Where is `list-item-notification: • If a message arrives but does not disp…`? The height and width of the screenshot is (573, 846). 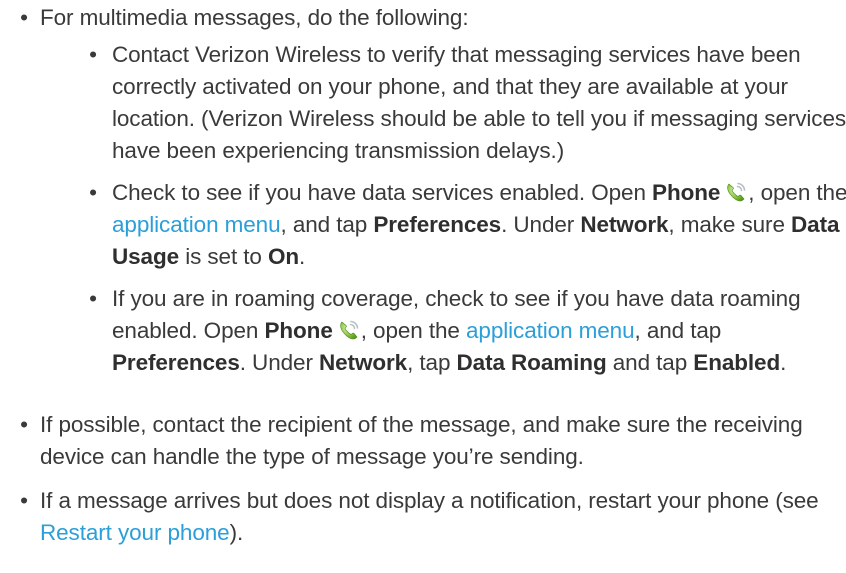
list-item-notification: • If a message arrives but does not disp… is located at coordinates (415, 517).